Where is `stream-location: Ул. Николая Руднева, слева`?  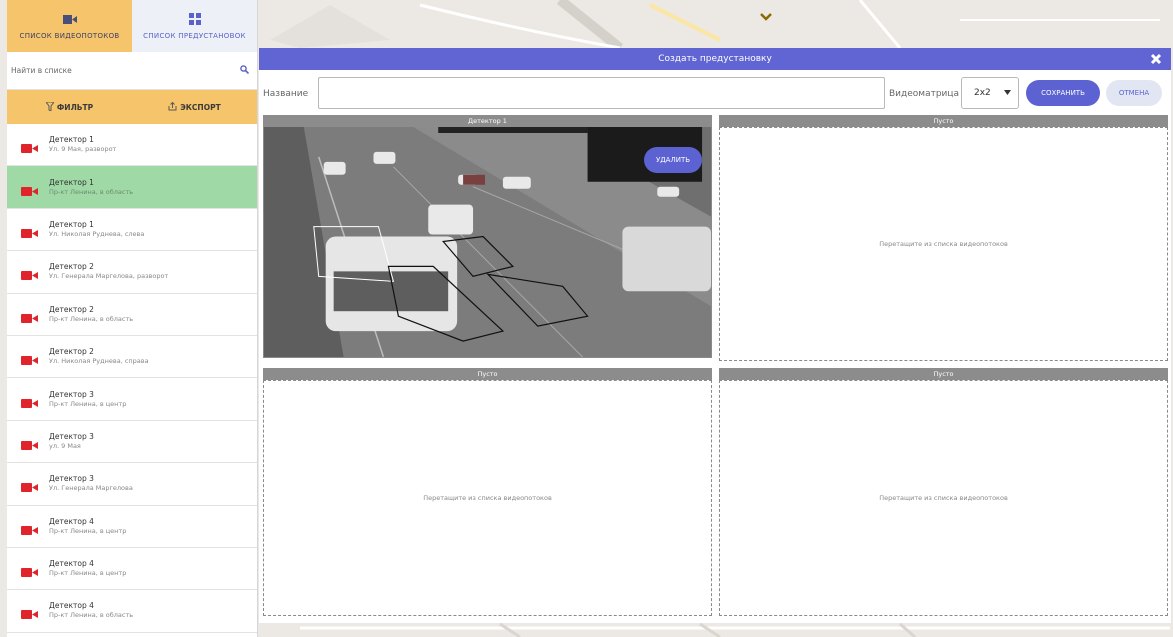 stream-location: Ул. Николая Руднева, слева is located at coordinates (97, 233).